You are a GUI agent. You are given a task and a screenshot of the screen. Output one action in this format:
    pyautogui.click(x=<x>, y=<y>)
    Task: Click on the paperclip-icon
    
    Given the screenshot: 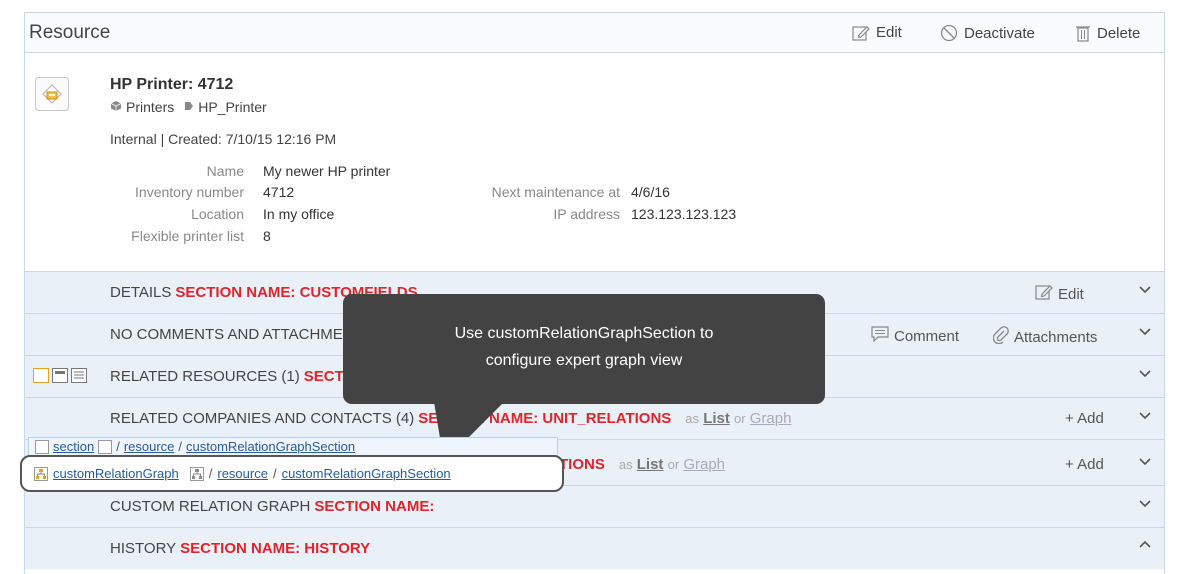 What is the action you would take?
    pyautogui.click(x=1000, y=337)
    